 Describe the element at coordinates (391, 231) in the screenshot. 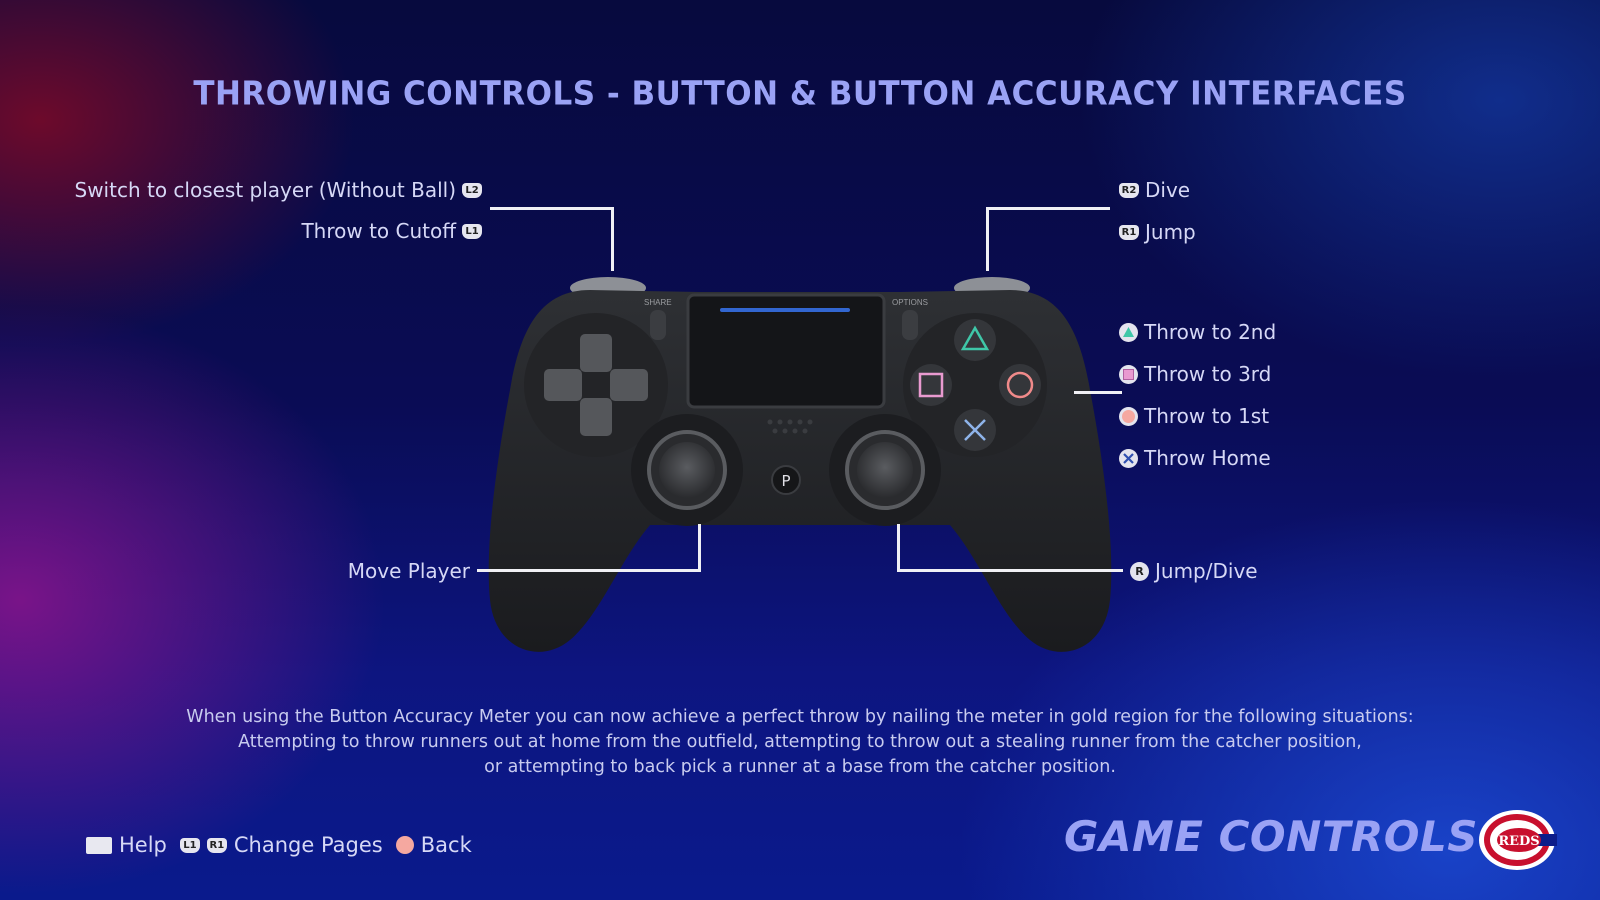

I see `label-throw-to-cutoff: Throw to Cutoff L1` at that location.